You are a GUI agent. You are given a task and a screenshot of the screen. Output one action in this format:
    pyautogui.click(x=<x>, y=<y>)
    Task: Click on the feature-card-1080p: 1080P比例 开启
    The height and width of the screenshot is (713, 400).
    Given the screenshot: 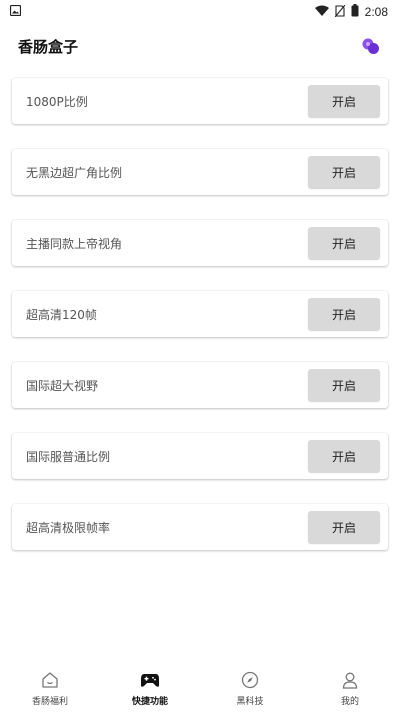 What is the action you would take?
    pyautogui.click(x=200, y=101)
    